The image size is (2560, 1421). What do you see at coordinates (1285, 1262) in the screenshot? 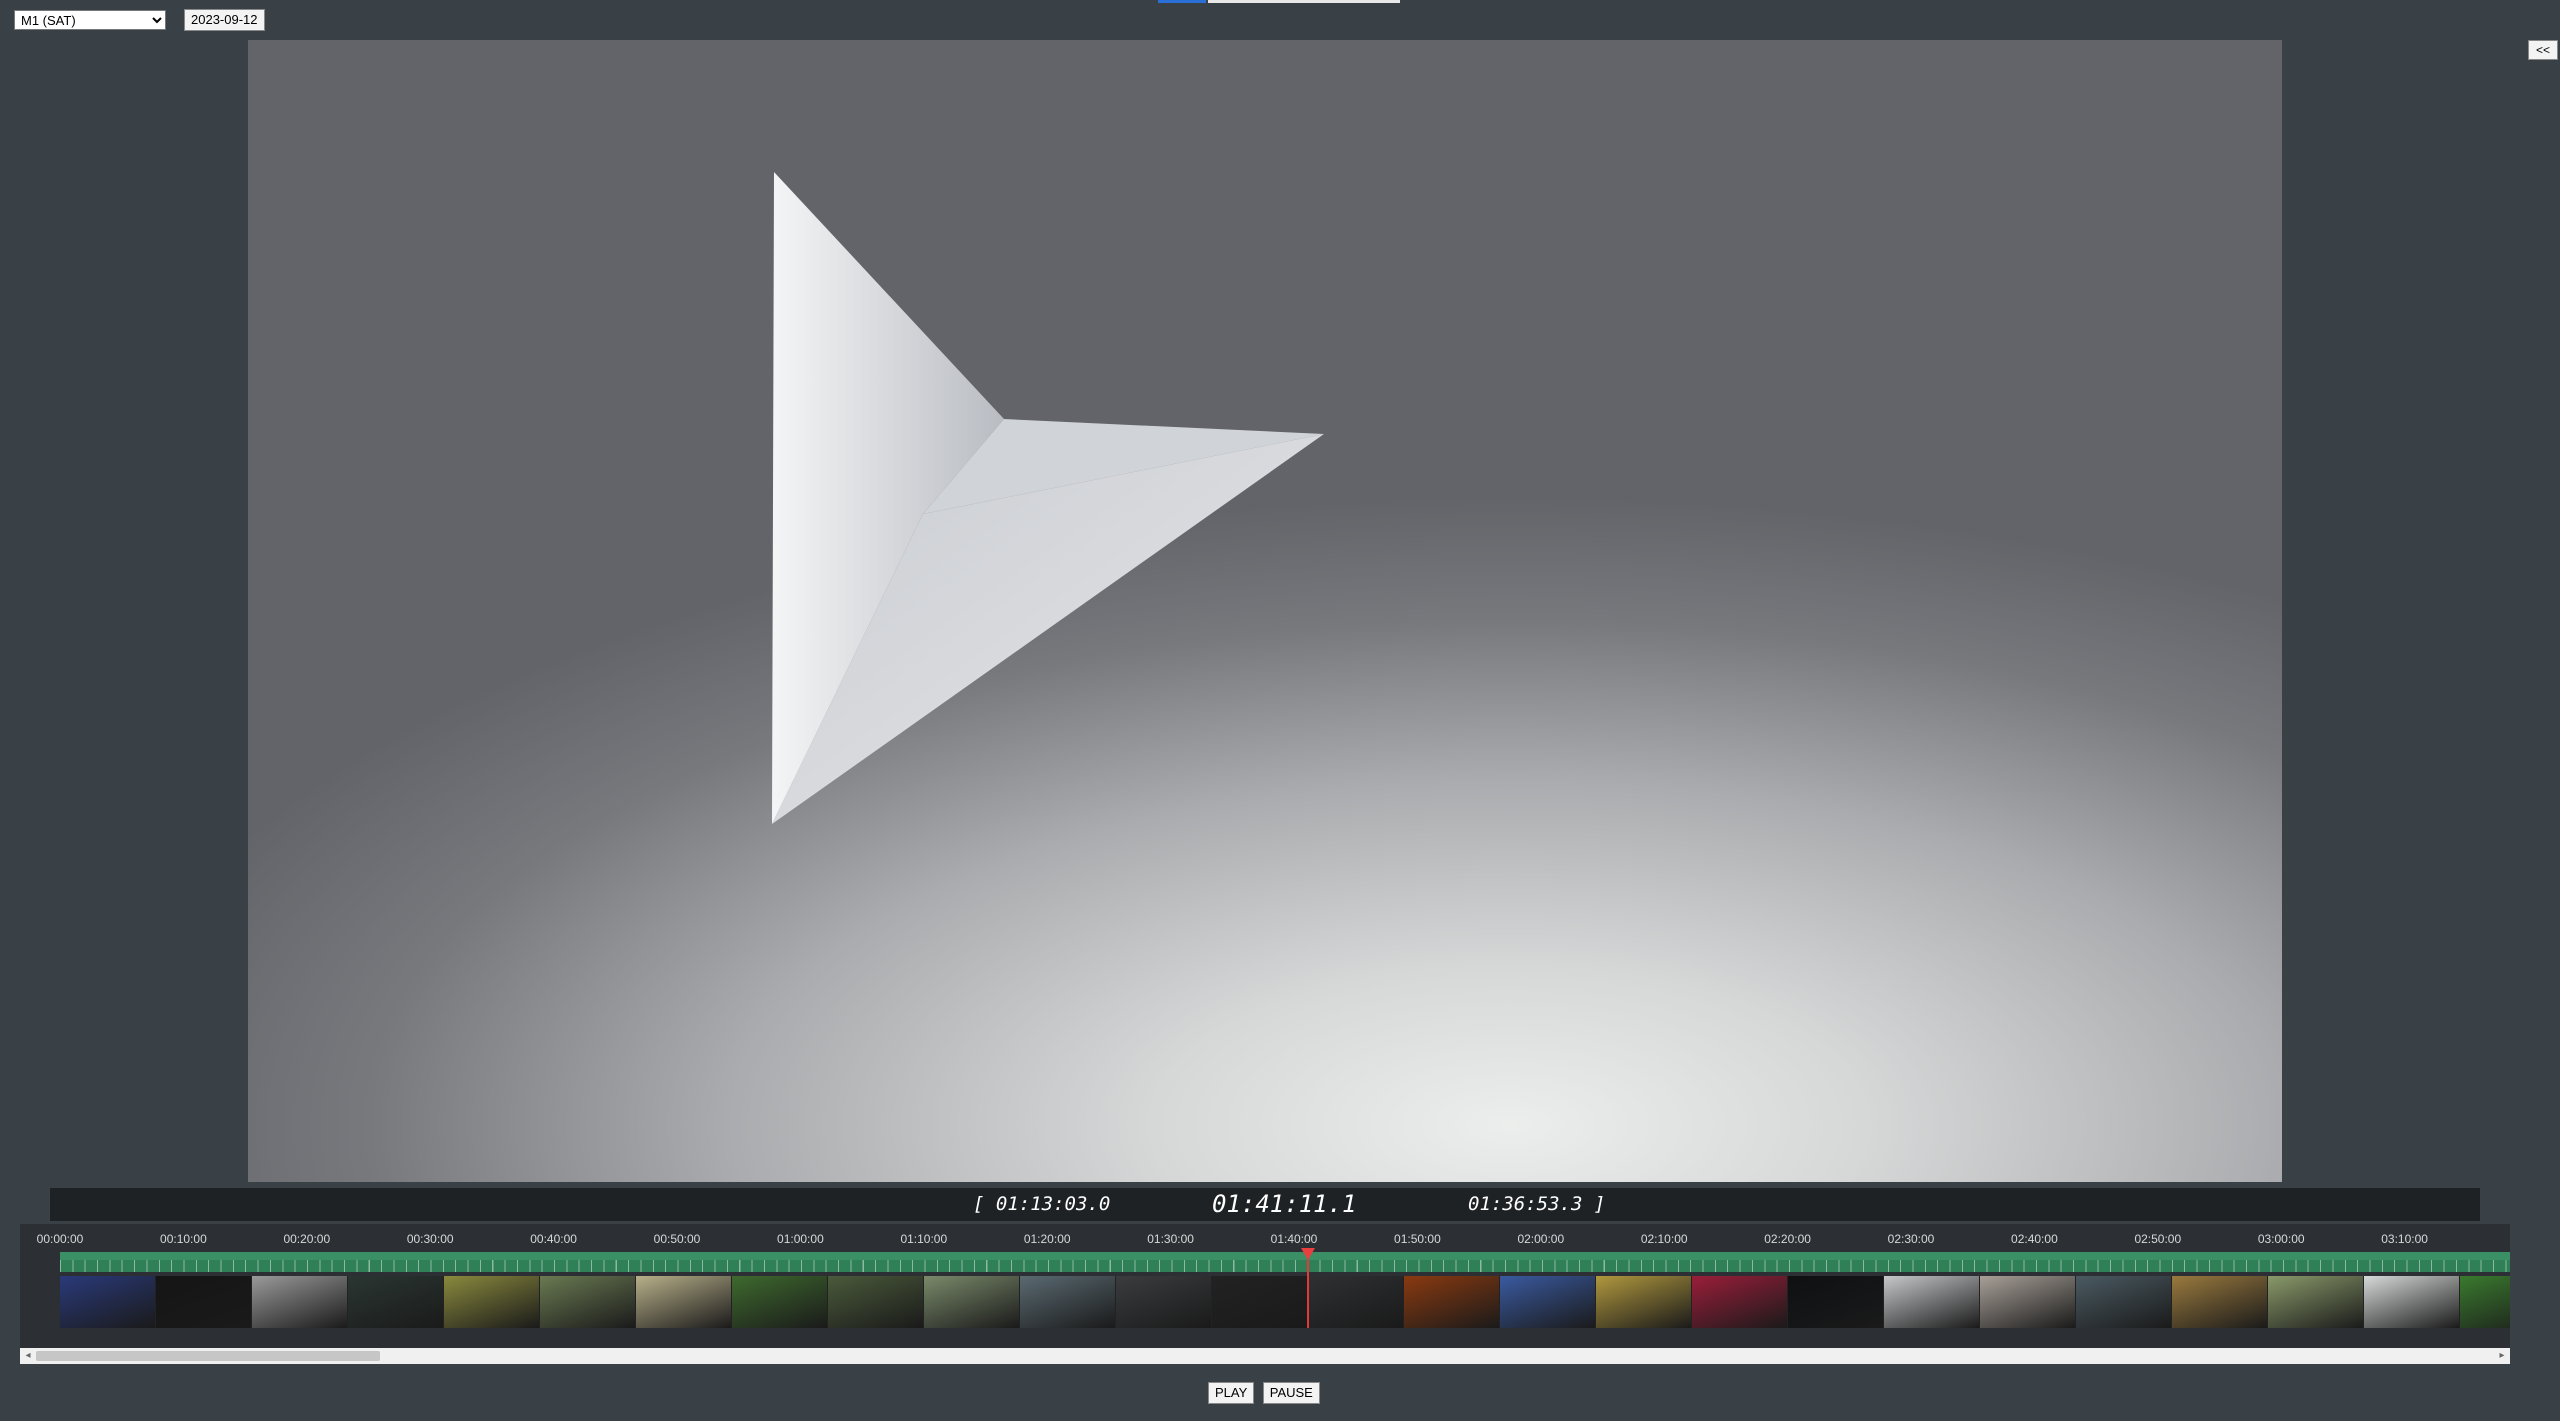
I see `timeline-track` at bounding box center [1285, 1262].